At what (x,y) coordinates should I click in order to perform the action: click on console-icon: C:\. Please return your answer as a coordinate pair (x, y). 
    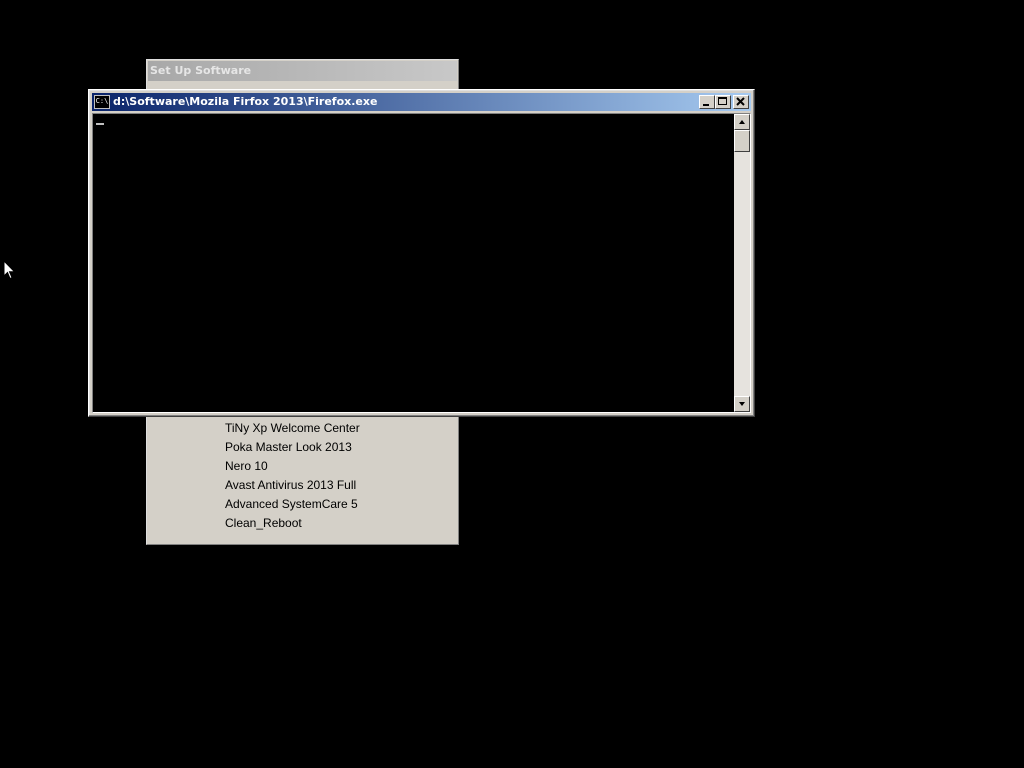
    Looking at the image, I should click on (102, 102).